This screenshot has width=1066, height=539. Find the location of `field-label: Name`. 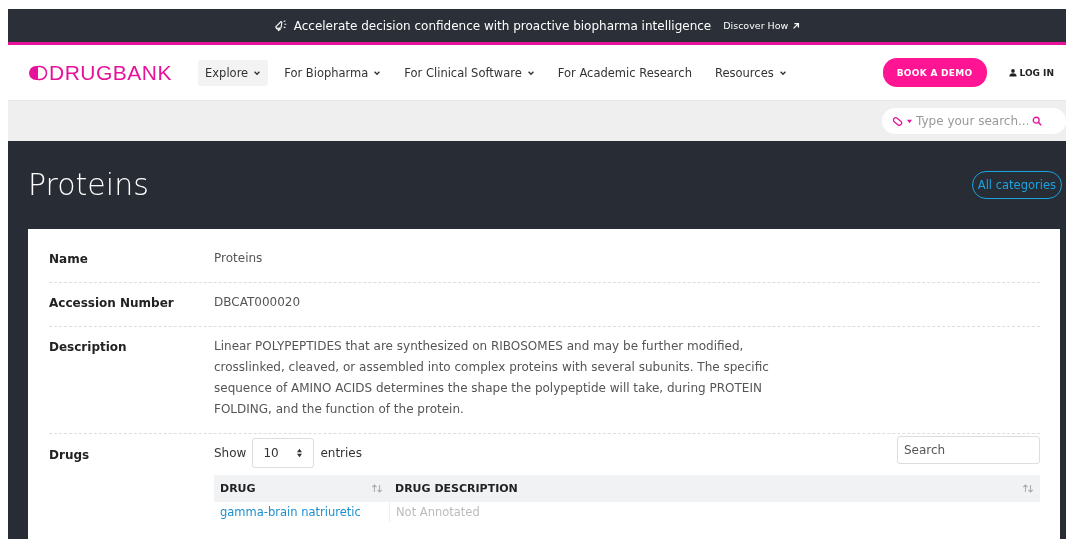

field-label: Name is located at coordinates (69, 260).